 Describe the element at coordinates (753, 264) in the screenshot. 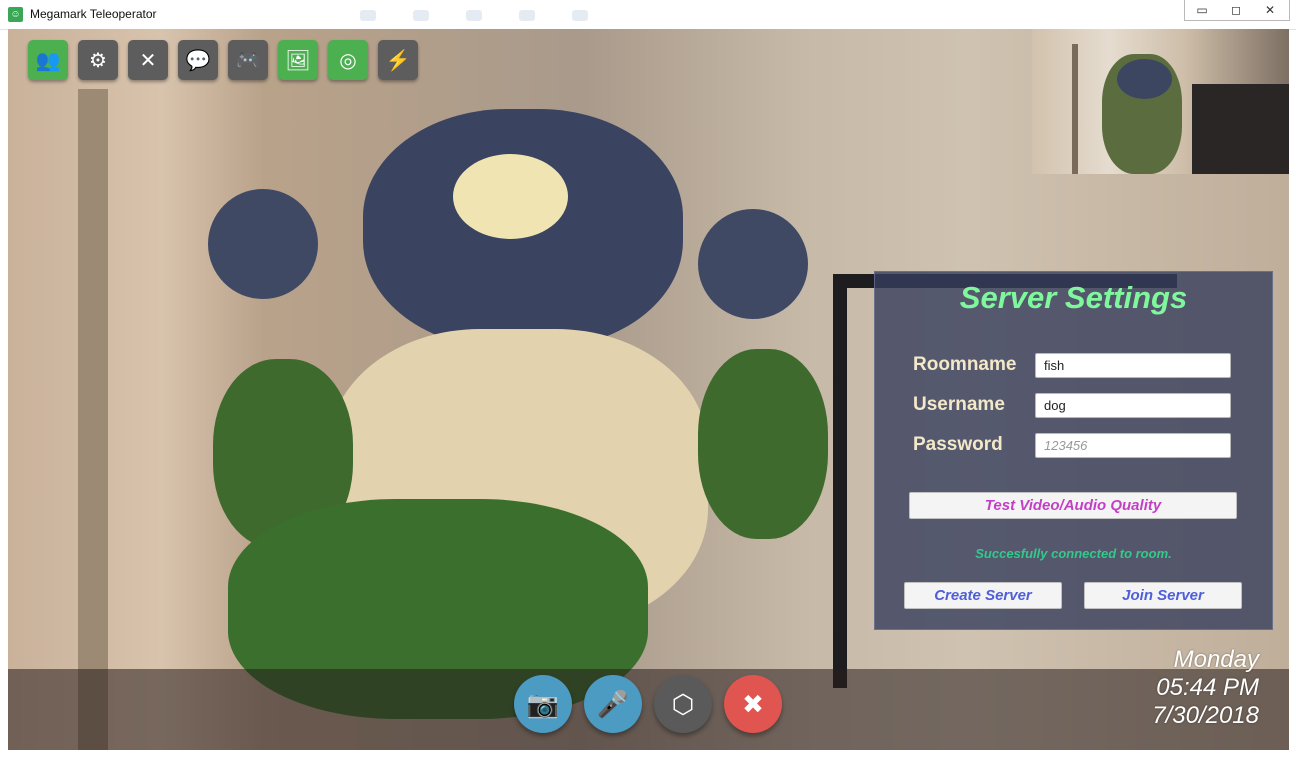

I see `plush-ear-right` at that location.